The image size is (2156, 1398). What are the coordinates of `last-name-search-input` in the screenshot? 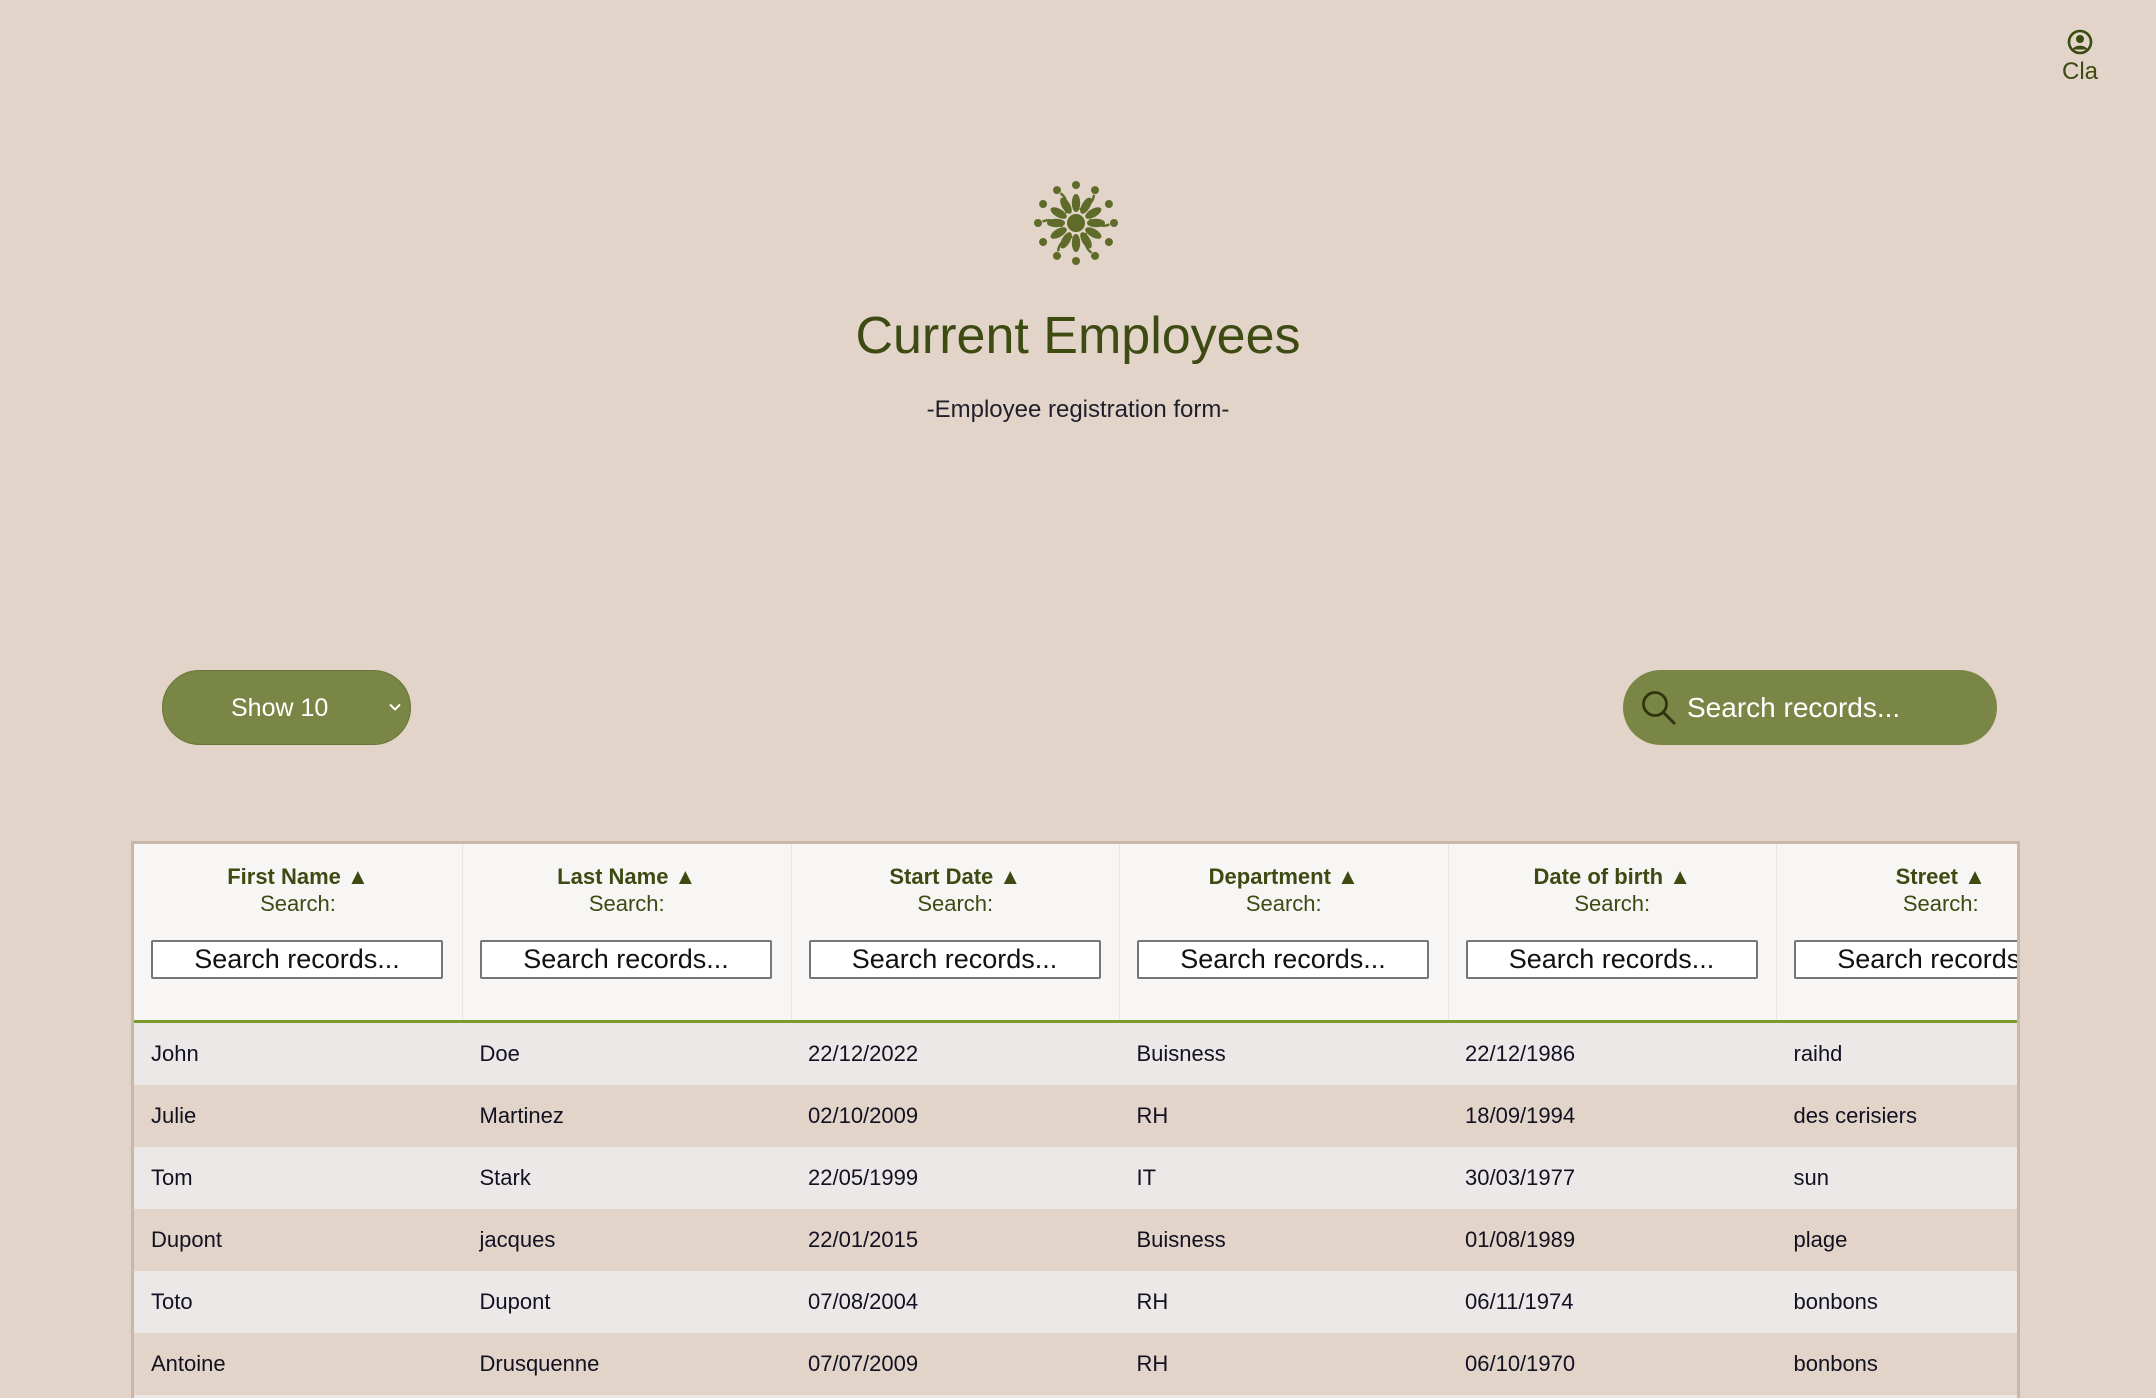 It's located at (626, 959).